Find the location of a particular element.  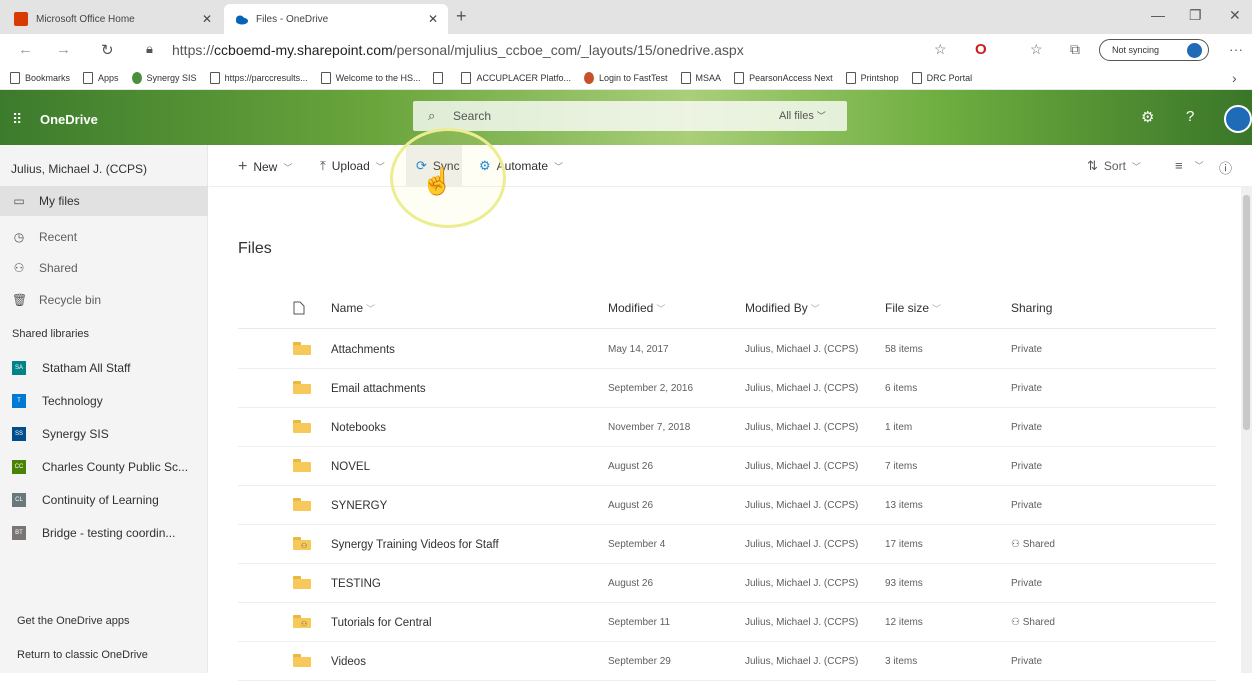

file-name-link: TESTING is located at coordinates (356, 584).